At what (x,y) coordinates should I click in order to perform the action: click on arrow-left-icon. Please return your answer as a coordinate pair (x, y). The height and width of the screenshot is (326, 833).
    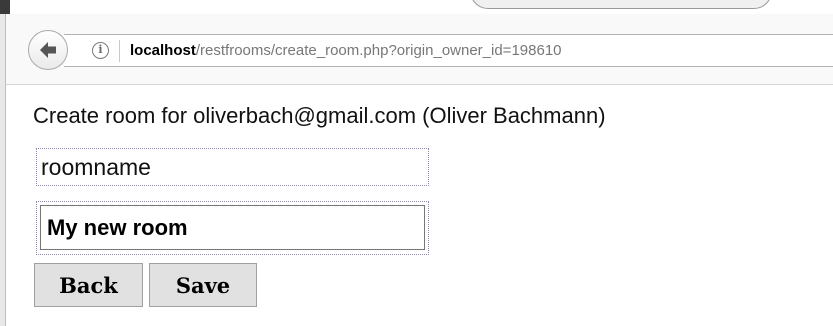
    Looking at the image, I should click on (48, 50).